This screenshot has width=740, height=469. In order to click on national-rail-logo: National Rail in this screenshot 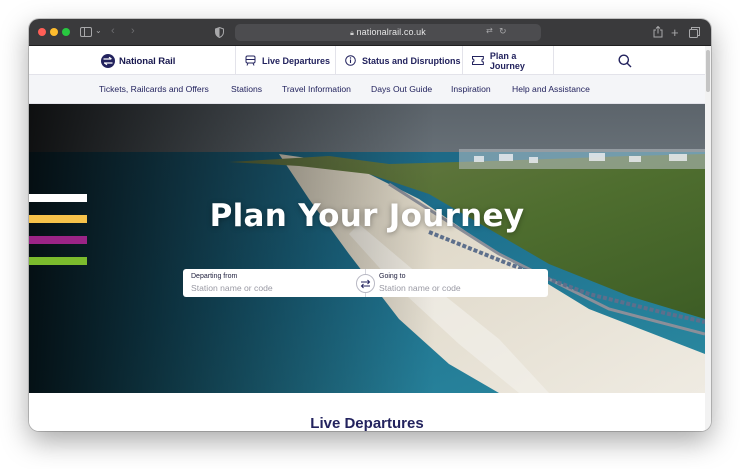, I will do `click(138, 61)`.